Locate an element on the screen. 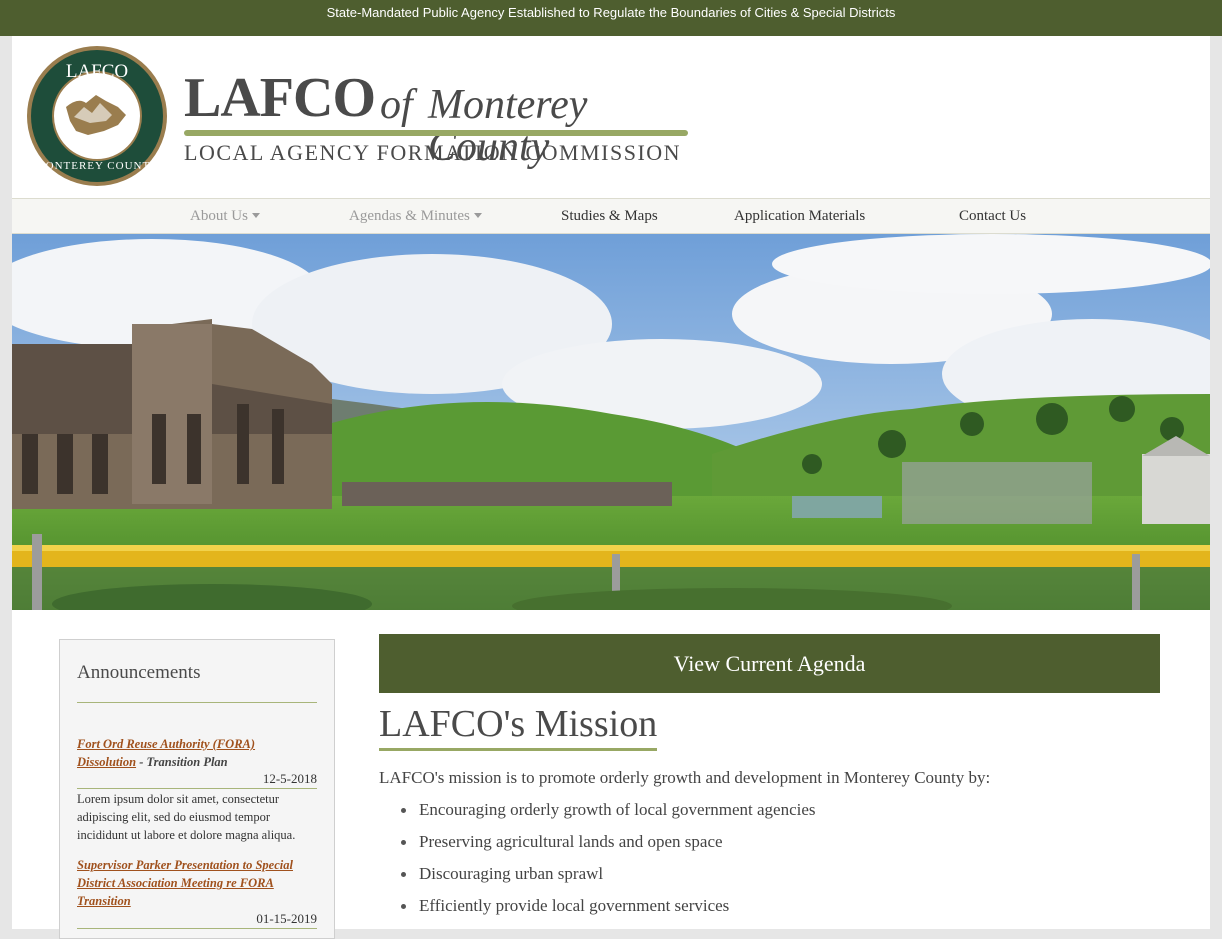 Image resolution: width=1222 pixels, height=939 pixels. nav-item-label: About Us is located at coordinates (219, 216).